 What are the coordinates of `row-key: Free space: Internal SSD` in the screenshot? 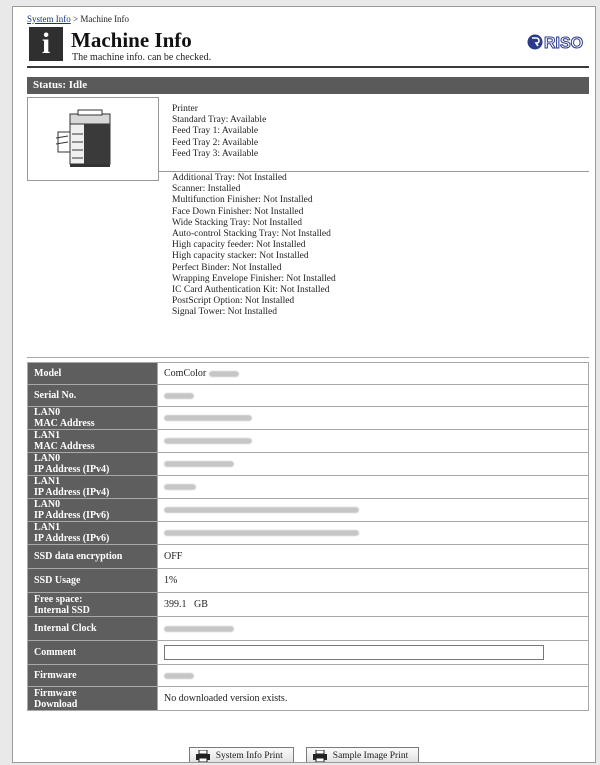 It's located at (92, 604).